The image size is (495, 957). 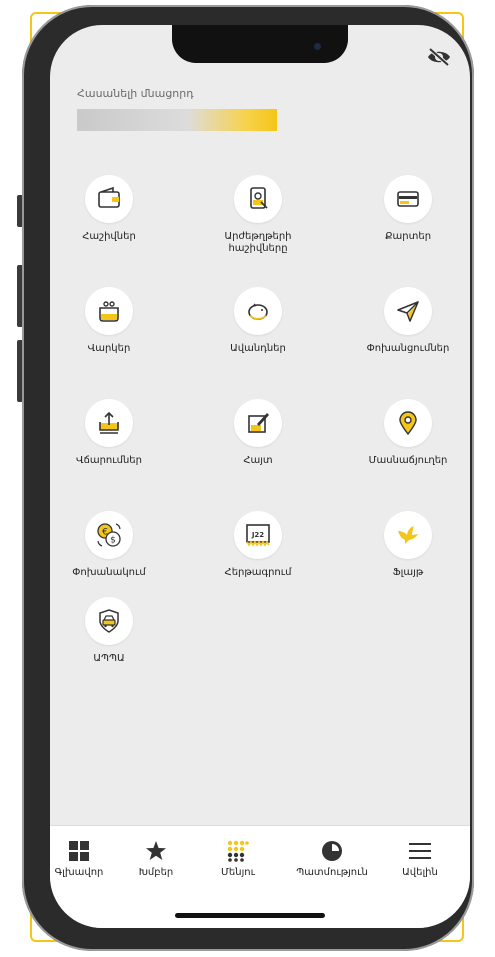 I want to click on tab-history: Պատմություն, so click(x=332, y=858).